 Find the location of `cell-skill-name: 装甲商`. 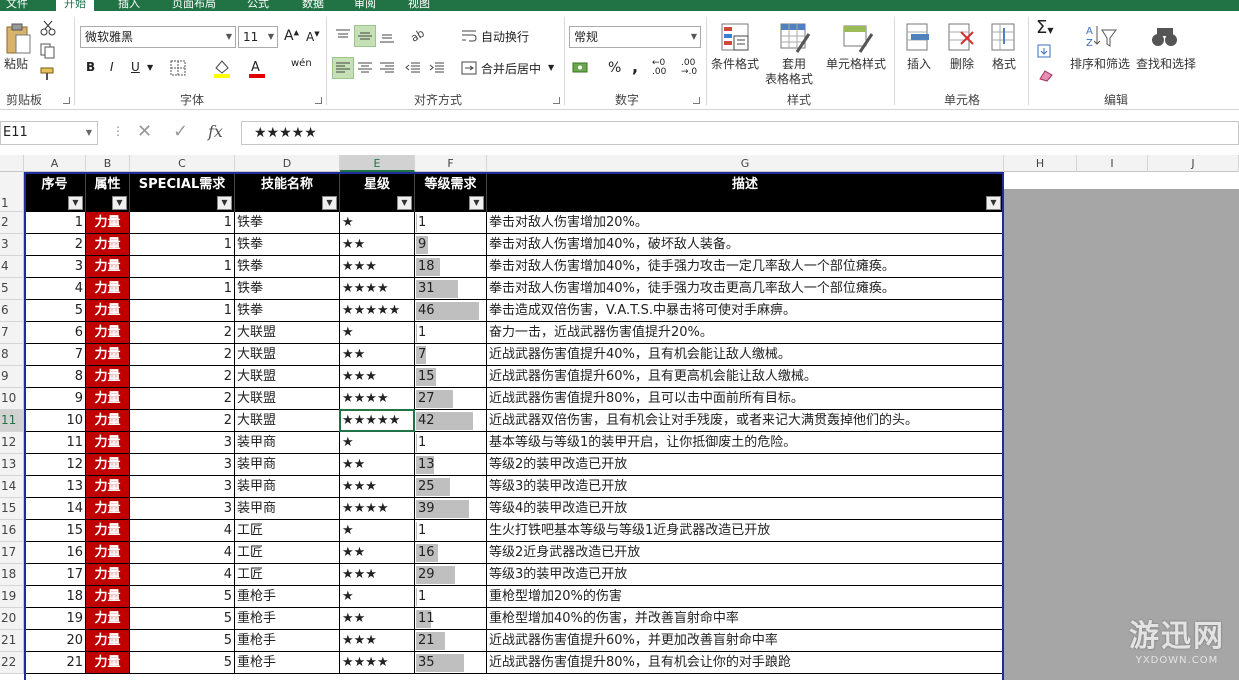

cell-skill-name: 装甲商 is located at coordinates (287, 443).